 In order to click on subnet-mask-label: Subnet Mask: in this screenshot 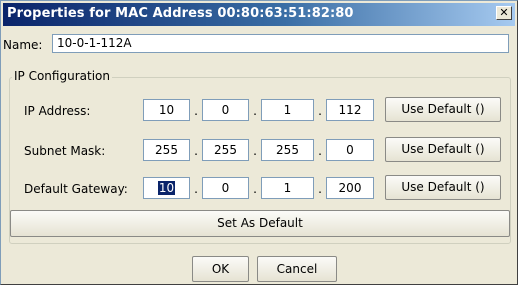, I will do `click(65, 151)`.